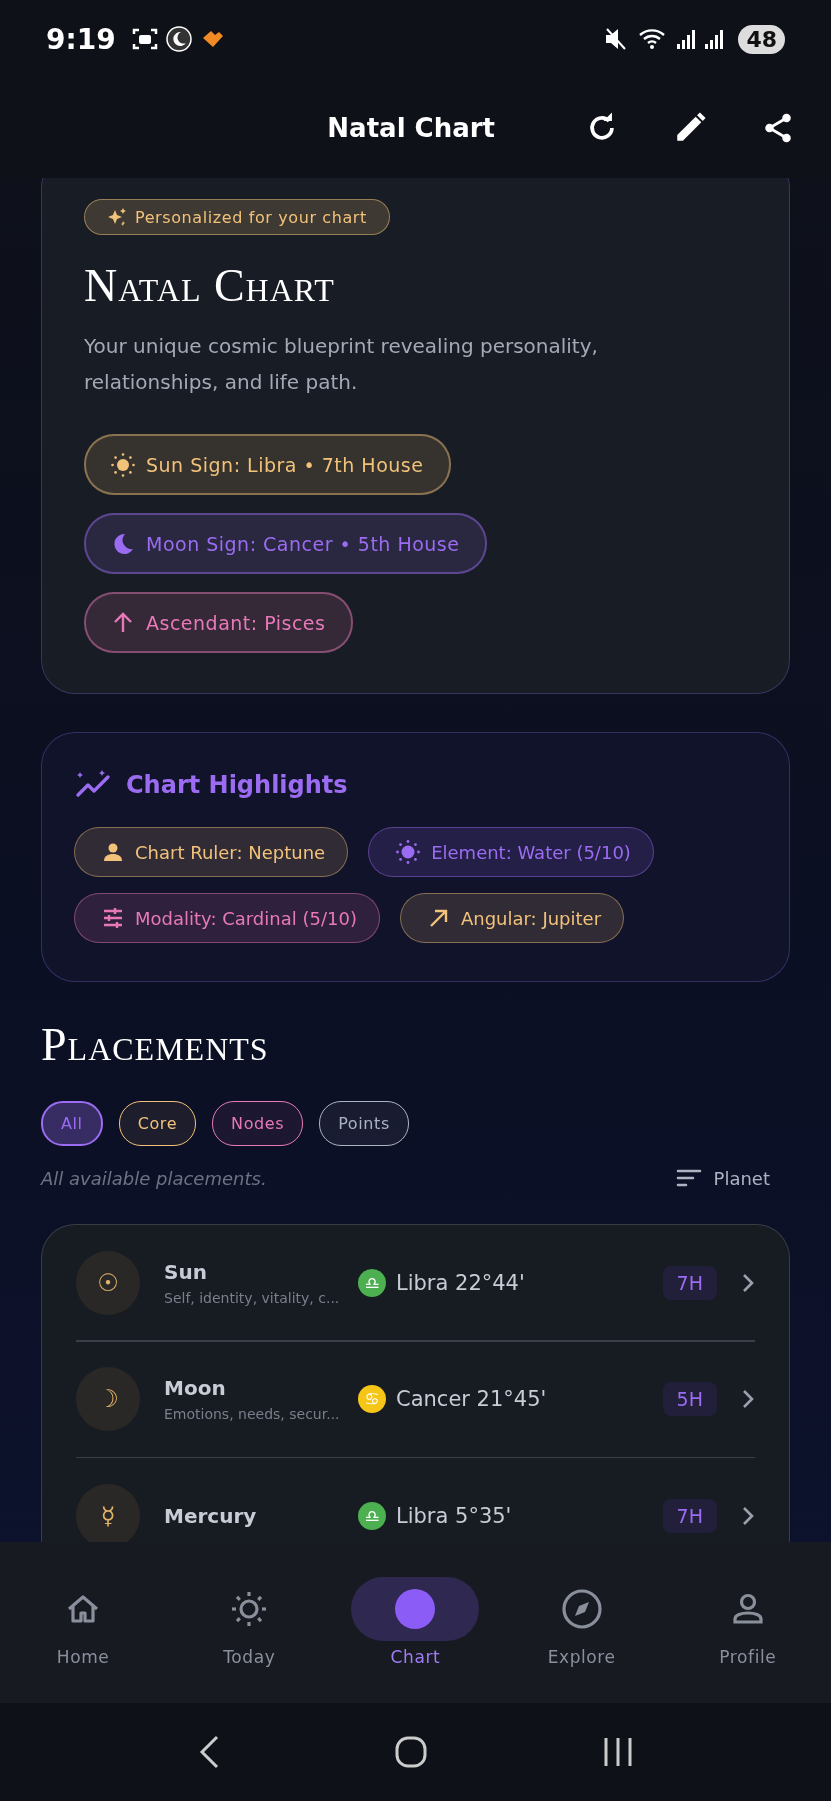 This screenshot has width=831, height=1801. What do you see at coordinates (761, 39) in the screenshot?
I see `battery-level: 48` at bounding box center [761, 39].